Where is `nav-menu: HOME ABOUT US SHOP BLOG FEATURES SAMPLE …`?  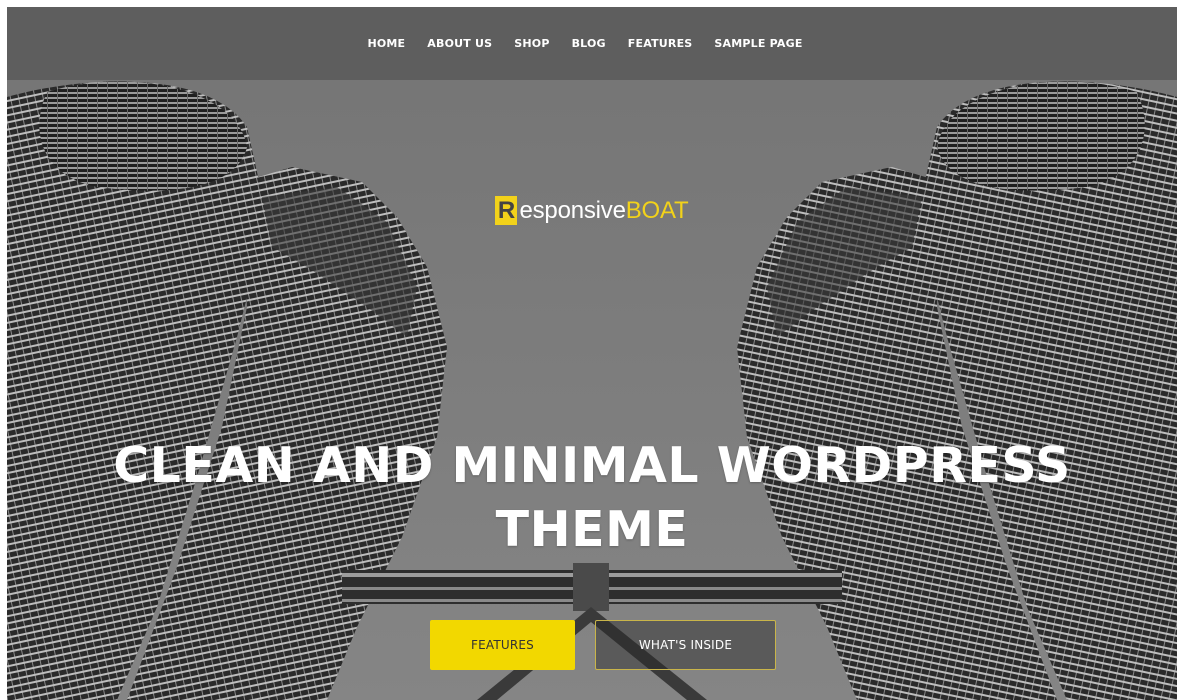
nav-menu: HOME ABOUT US SHOP BLOG FEATURES SAMPLE … is located at coordinates (584, 43).